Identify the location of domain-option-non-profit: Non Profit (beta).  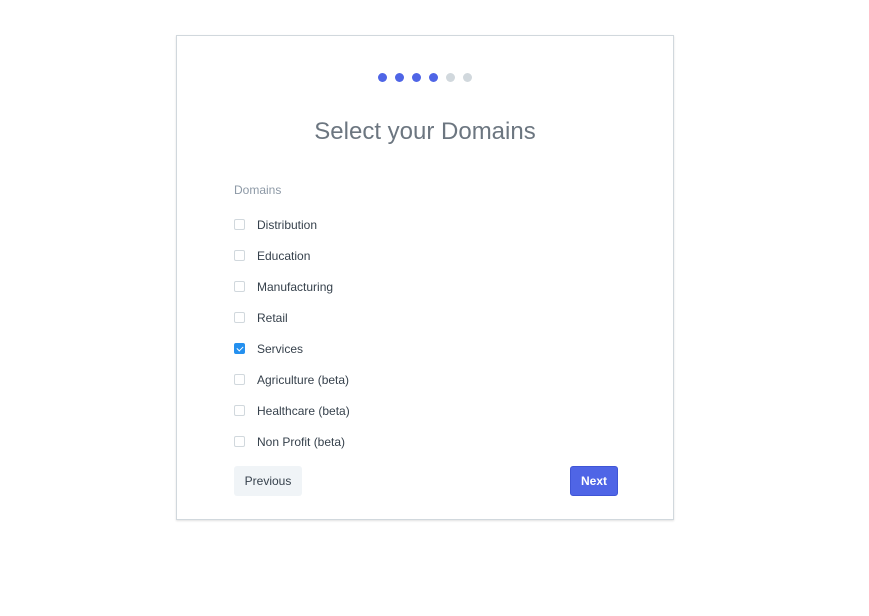
(292, 441).